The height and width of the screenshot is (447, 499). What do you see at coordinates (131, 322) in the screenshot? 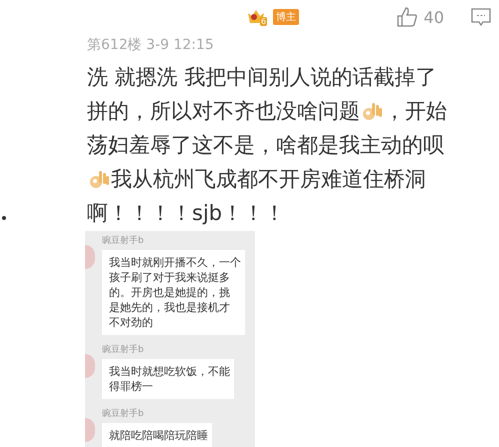
I see `message-text: 不对劲的` at bounding box center [131, 322].